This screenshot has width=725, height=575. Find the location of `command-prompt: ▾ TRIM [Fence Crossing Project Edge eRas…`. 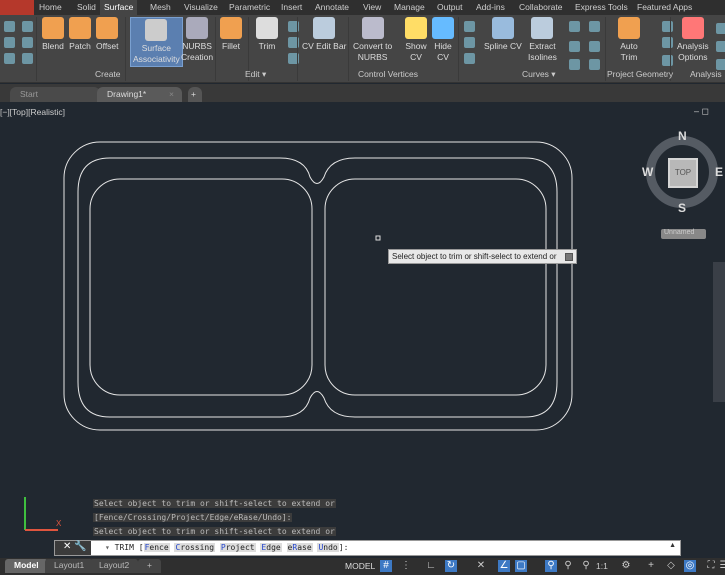

command-prompt: ▾ TRIM [Fence Crossing Project Edge eRas… is located at coordinates (226, 547).